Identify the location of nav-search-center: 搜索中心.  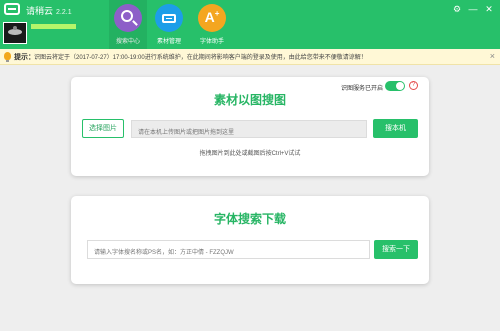
(128, 24).